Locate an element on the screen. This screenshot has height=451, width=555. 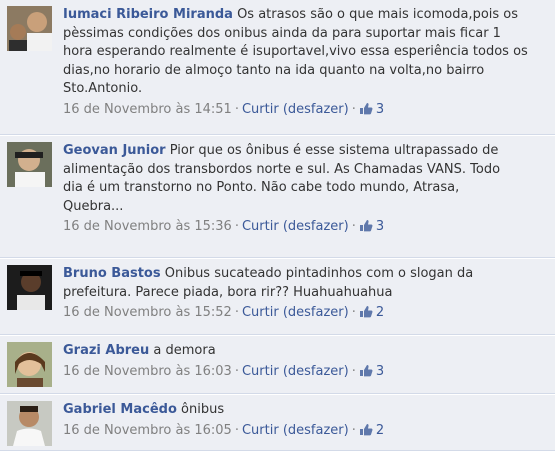
comment-timestamp: 16 de Novembro às 15:52 is located at coordinates (147, 312).